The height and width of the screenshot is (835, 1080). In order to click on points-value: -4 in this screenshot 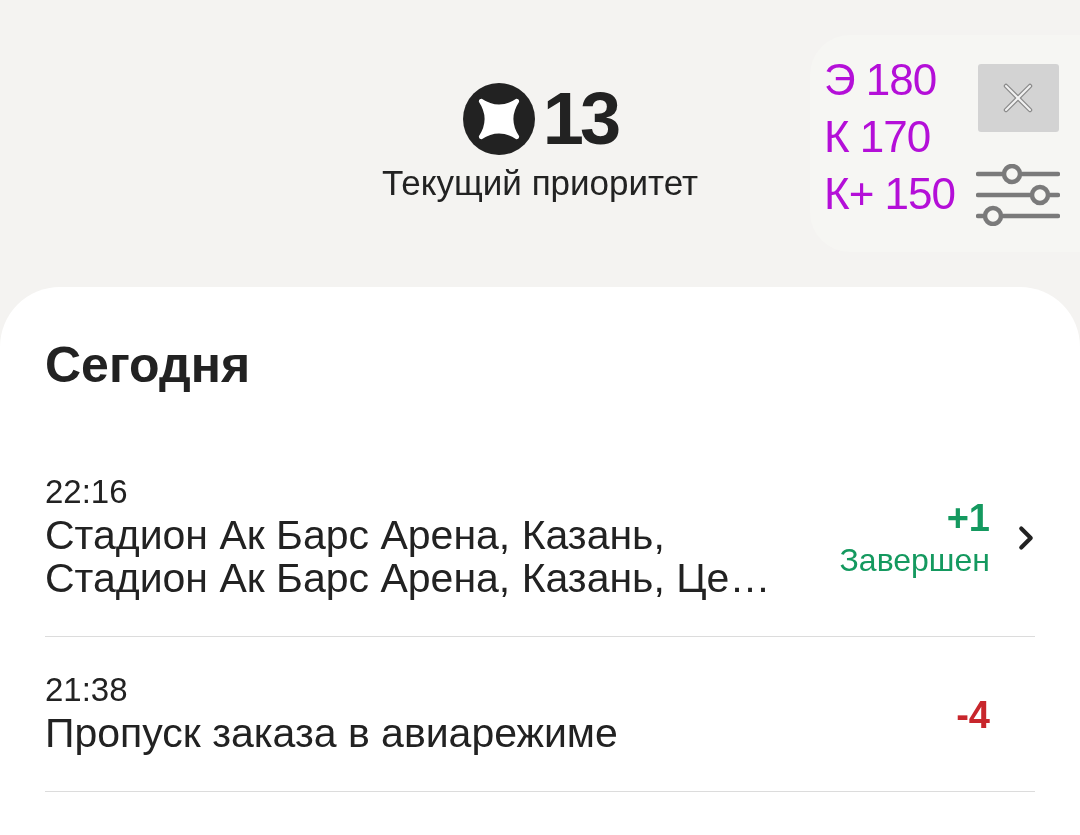, I will do `click(973, 714)`.